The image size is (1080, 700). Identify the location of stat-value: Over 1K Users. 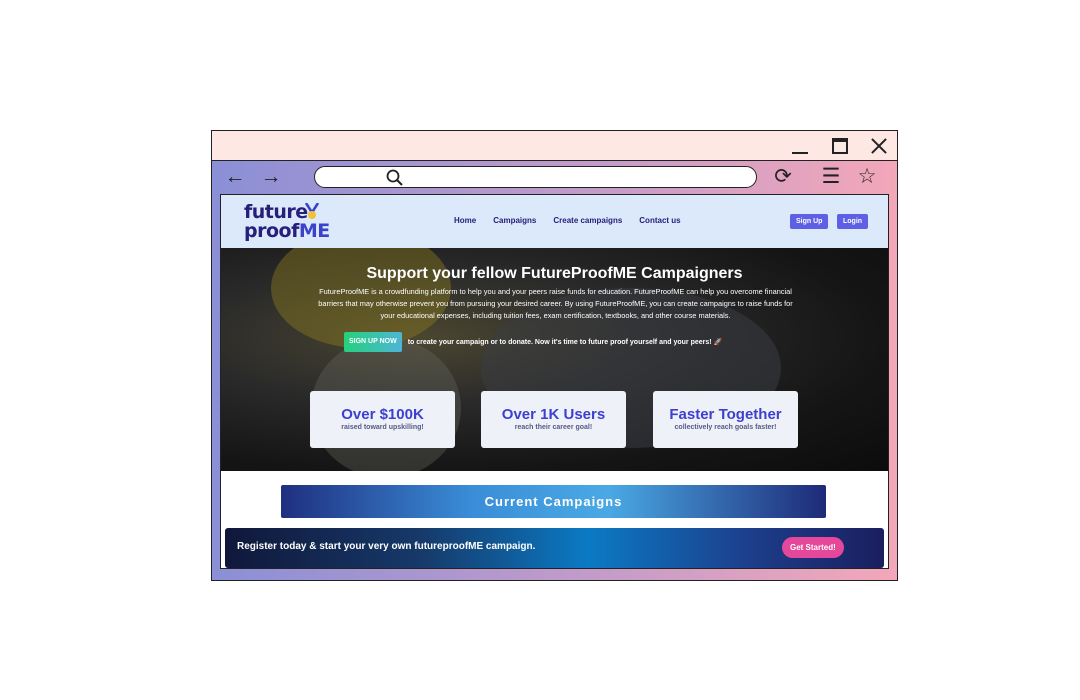
(553, 414).